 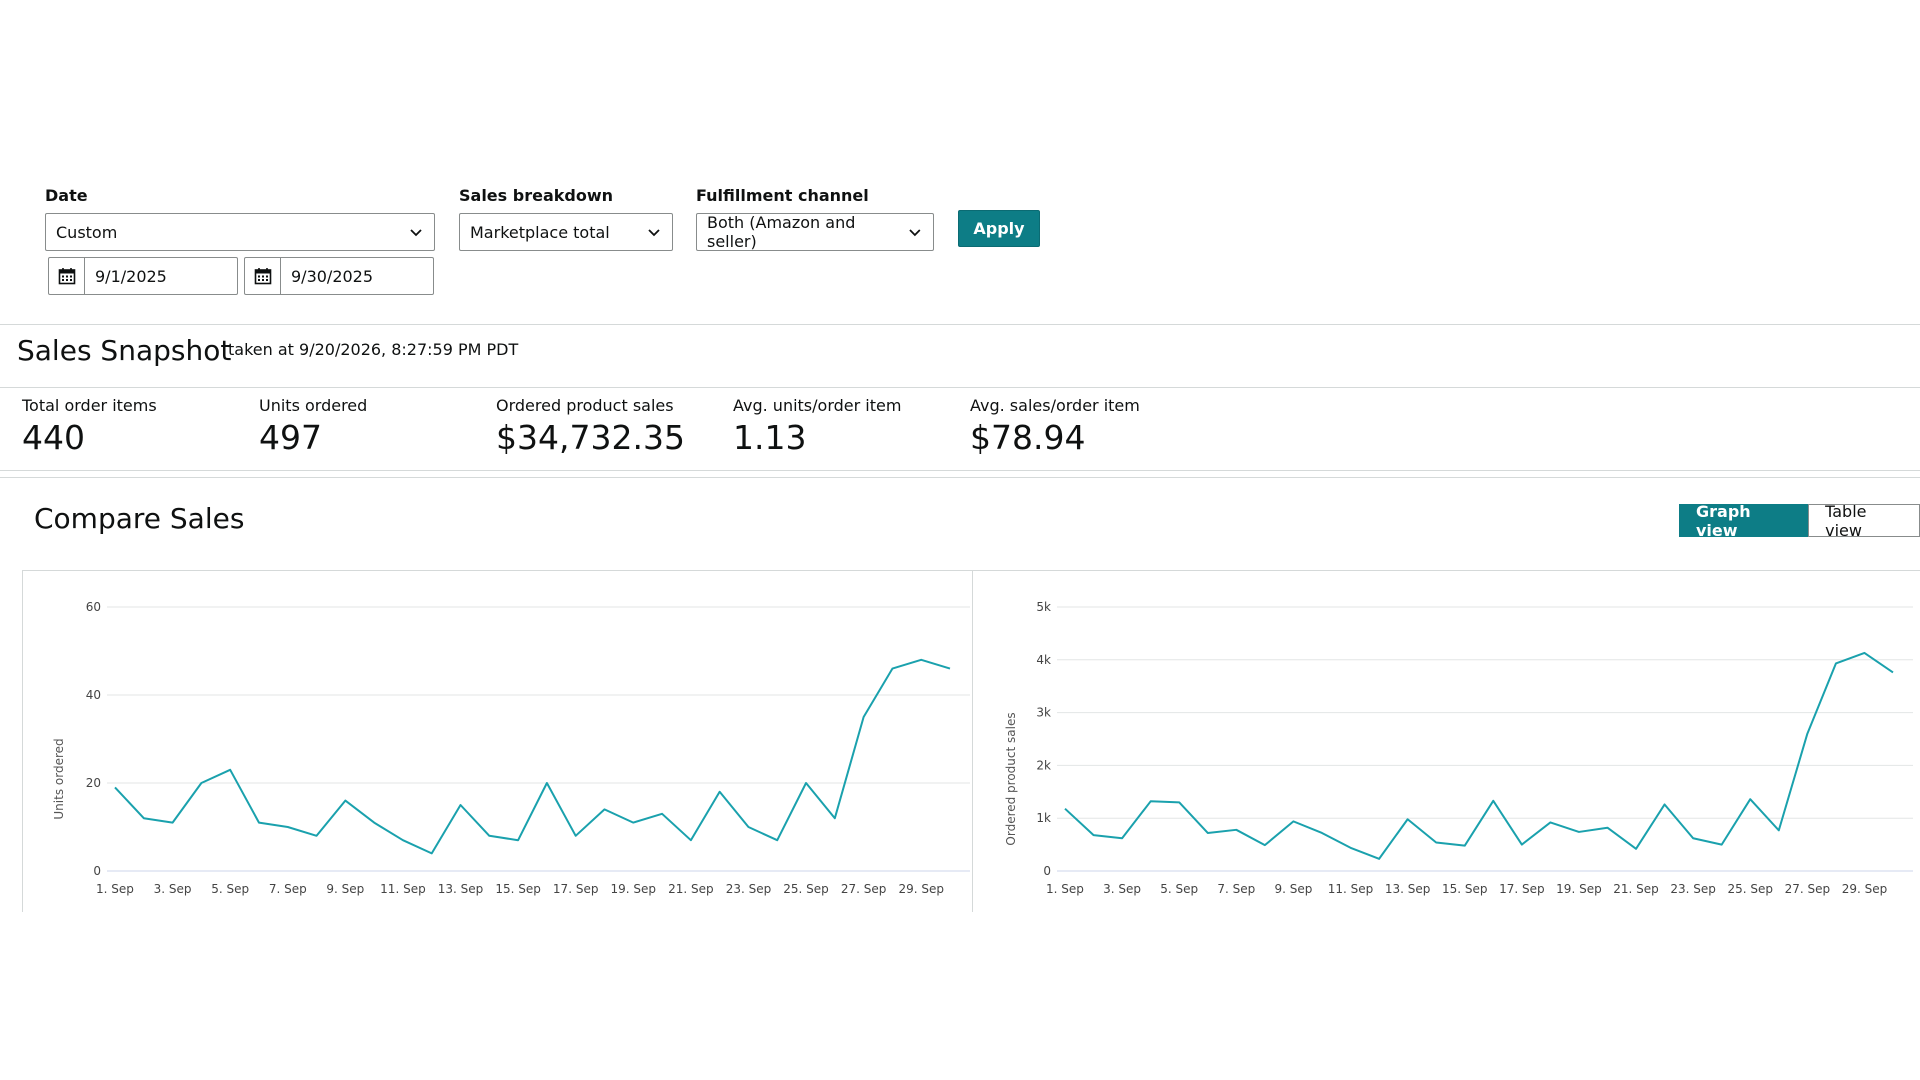 I want to click on y-axis-label: Ordered product sales, so click(x=1011, y=778).